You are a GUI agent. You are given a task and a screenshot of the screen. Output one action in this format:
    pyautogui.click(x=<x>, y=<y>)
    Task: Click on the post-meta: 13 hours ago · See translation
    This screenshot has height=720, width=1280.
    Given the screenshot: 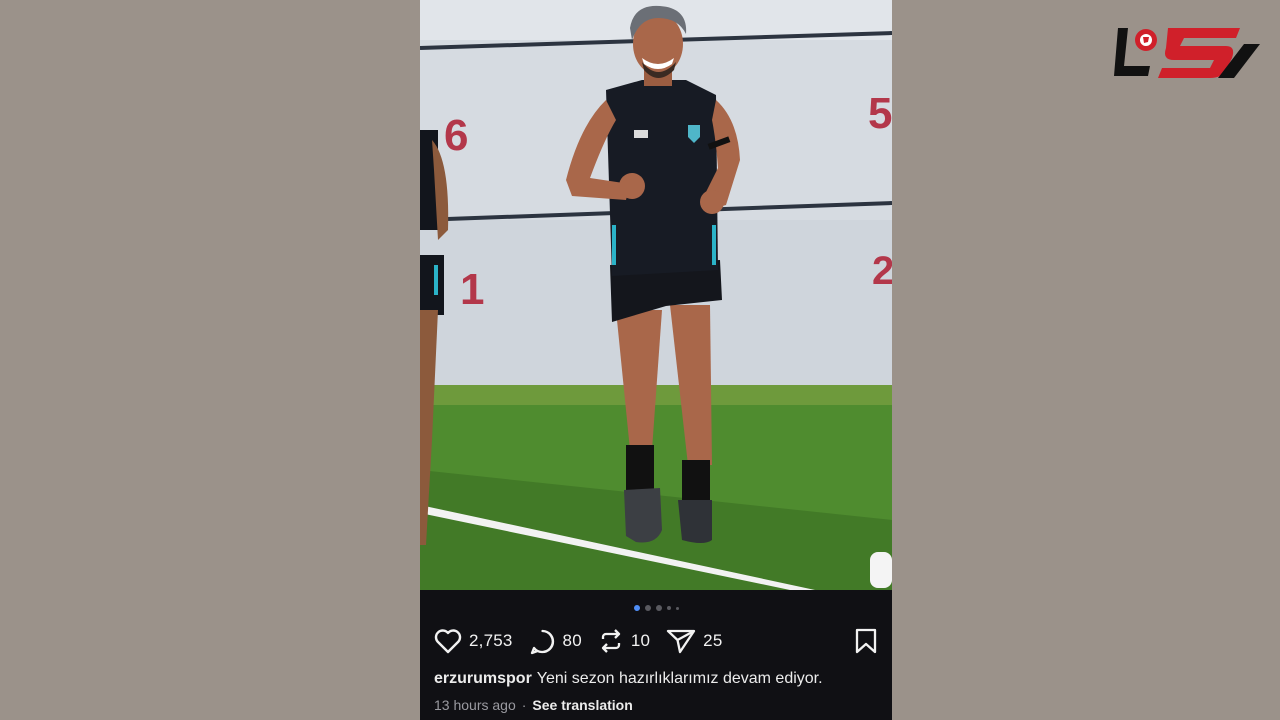 What is the action you would take?
    pyautogui.click(x=533, y=705)
    